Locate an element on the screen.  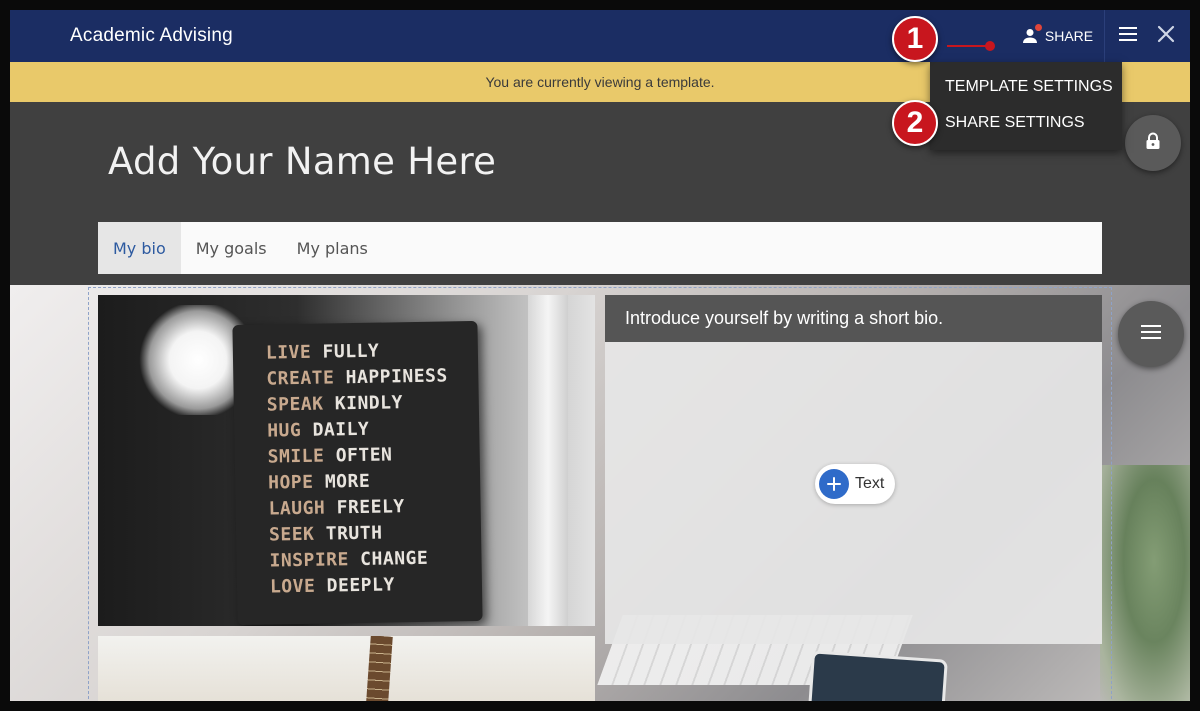
book-line: CREATE HAPPINESS is located at coordinates (357, 377).